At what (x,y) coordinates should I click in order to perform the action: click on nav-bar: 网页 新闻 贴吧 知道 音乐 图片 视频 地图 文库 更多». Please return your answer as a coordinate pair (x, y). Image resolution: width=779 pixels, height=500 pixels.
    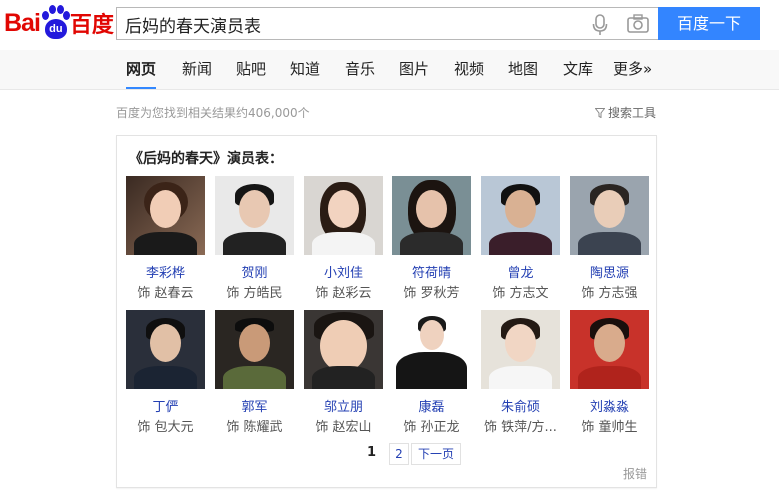
    Looking at the image, I should click on (389, 70).